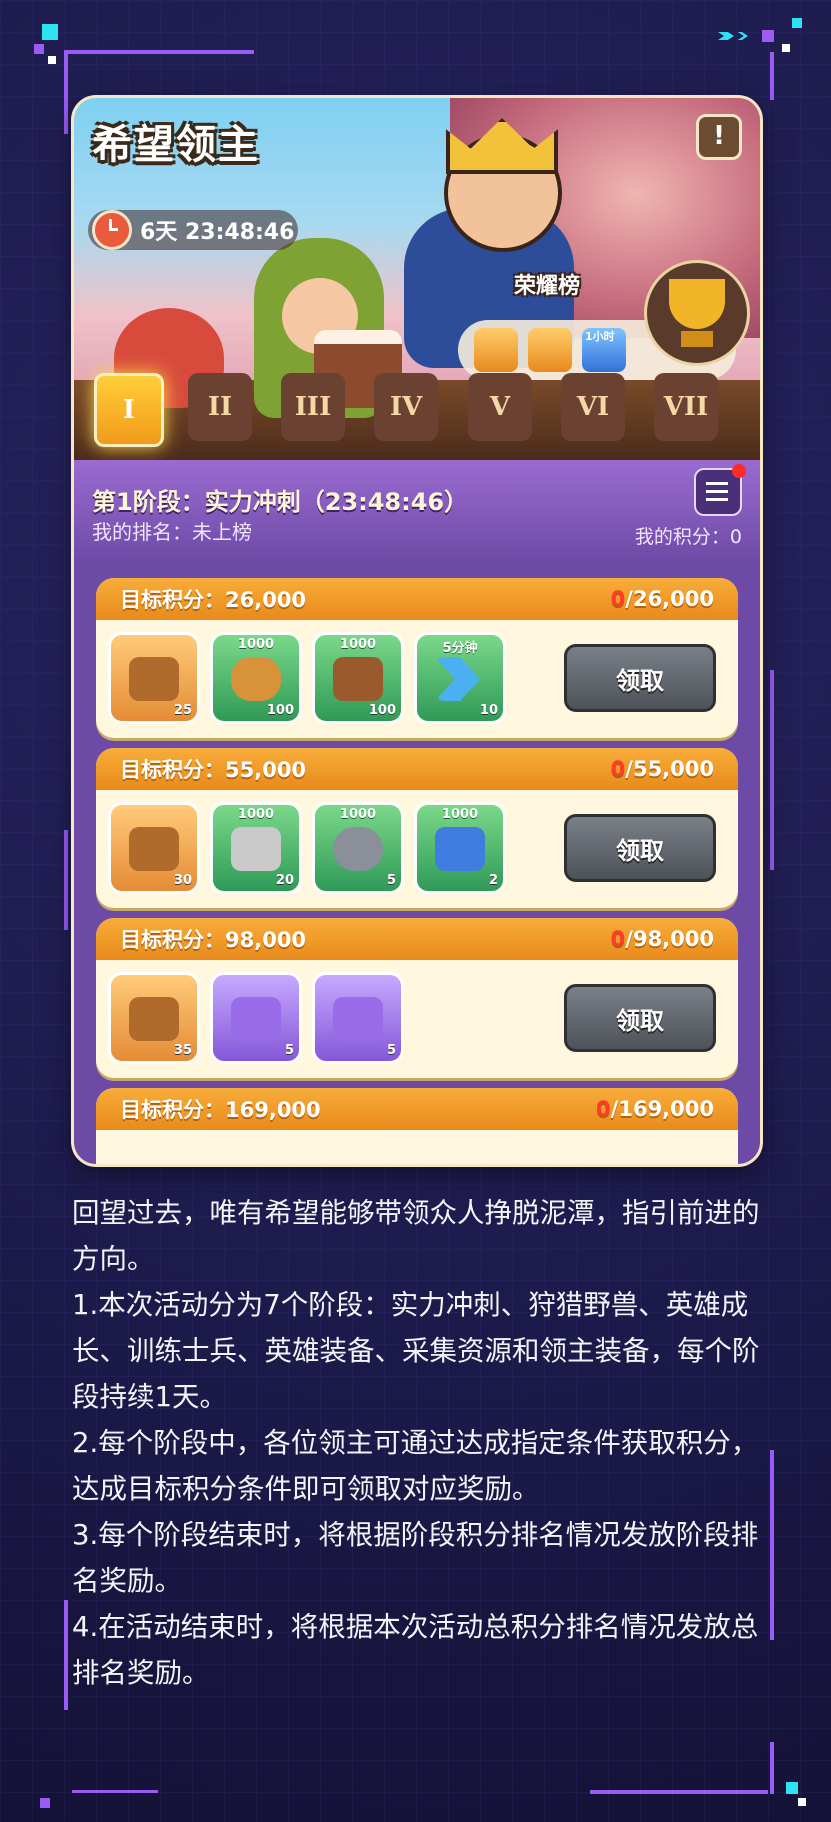 The image size is (831, 1822). What do you see at coordinates (280, 502) in the screenshot?
I see `phase-title: 第1阶段：实力冲刺（23:48:46）` at bounding box center [280, 502].